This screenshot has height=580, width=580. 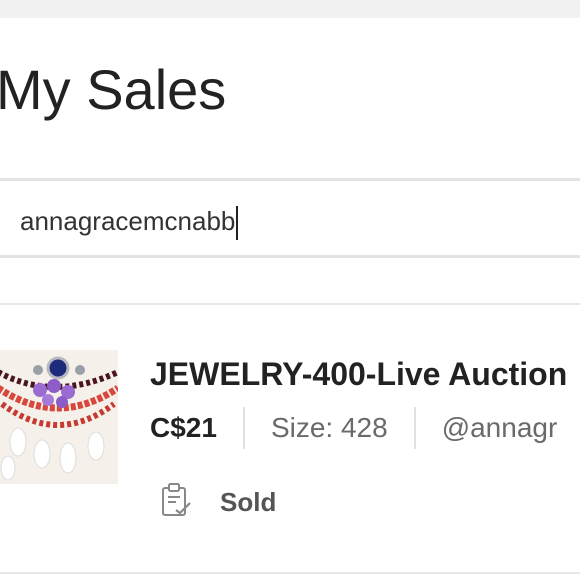 I want to click on search-box: annagracemcnabb, so click(x=290, y=218).